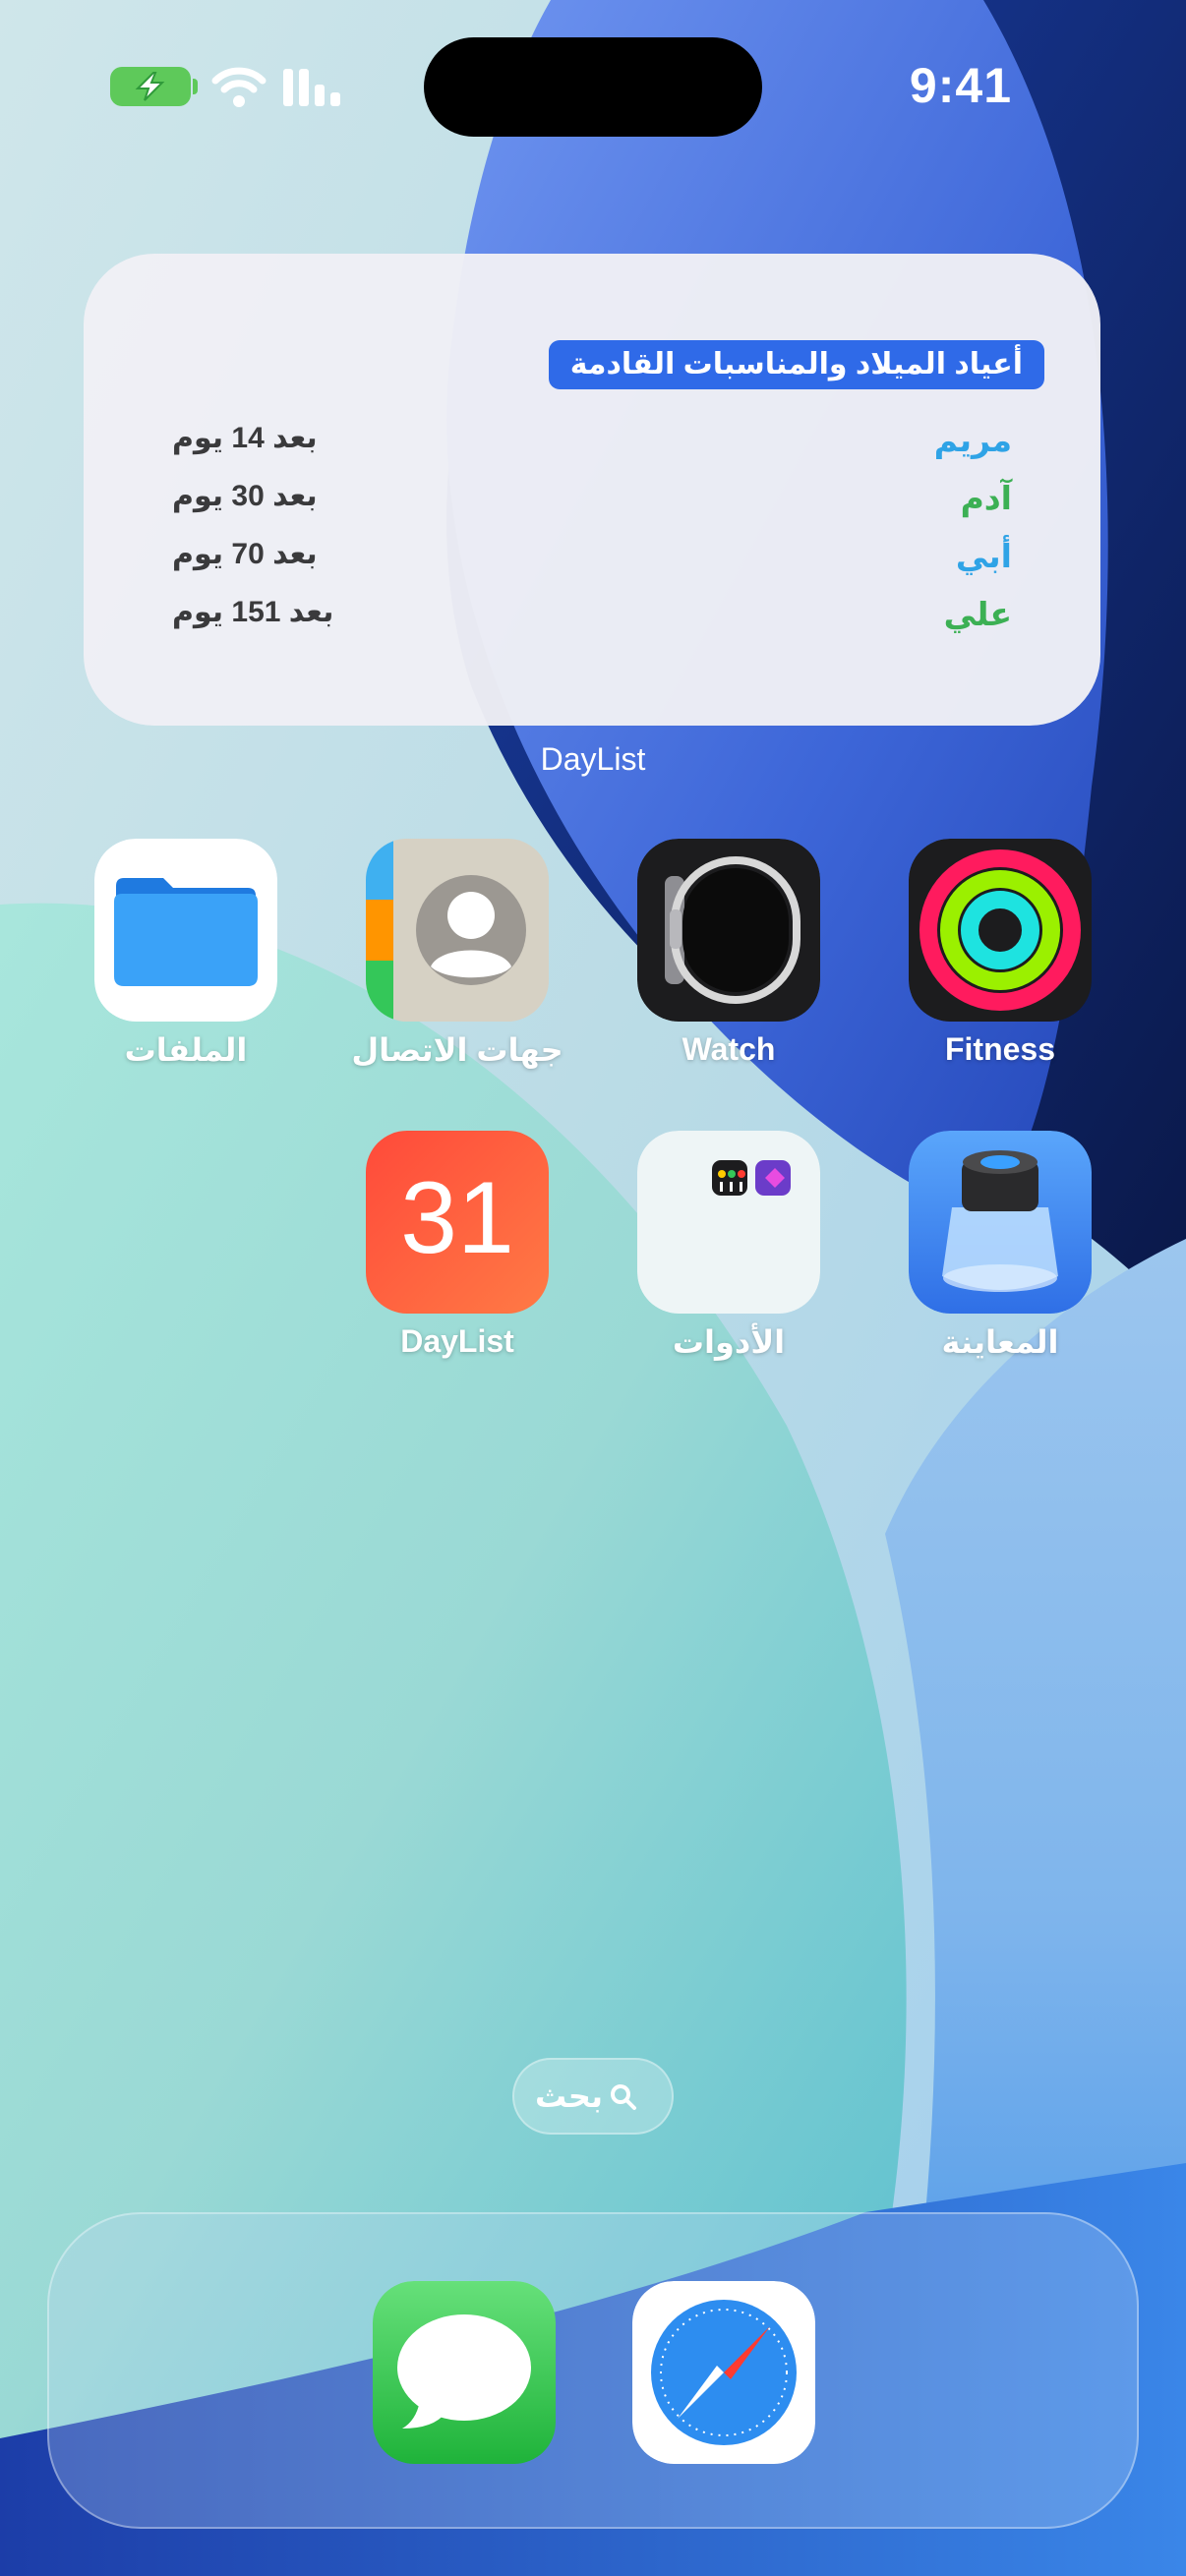 Image resolution: width=1186 pixels, height=2576 pixels. What do you see at coordinates (593, 87) in the screenshot?
I see `dynamic-island` at bounding box center [593, 87].